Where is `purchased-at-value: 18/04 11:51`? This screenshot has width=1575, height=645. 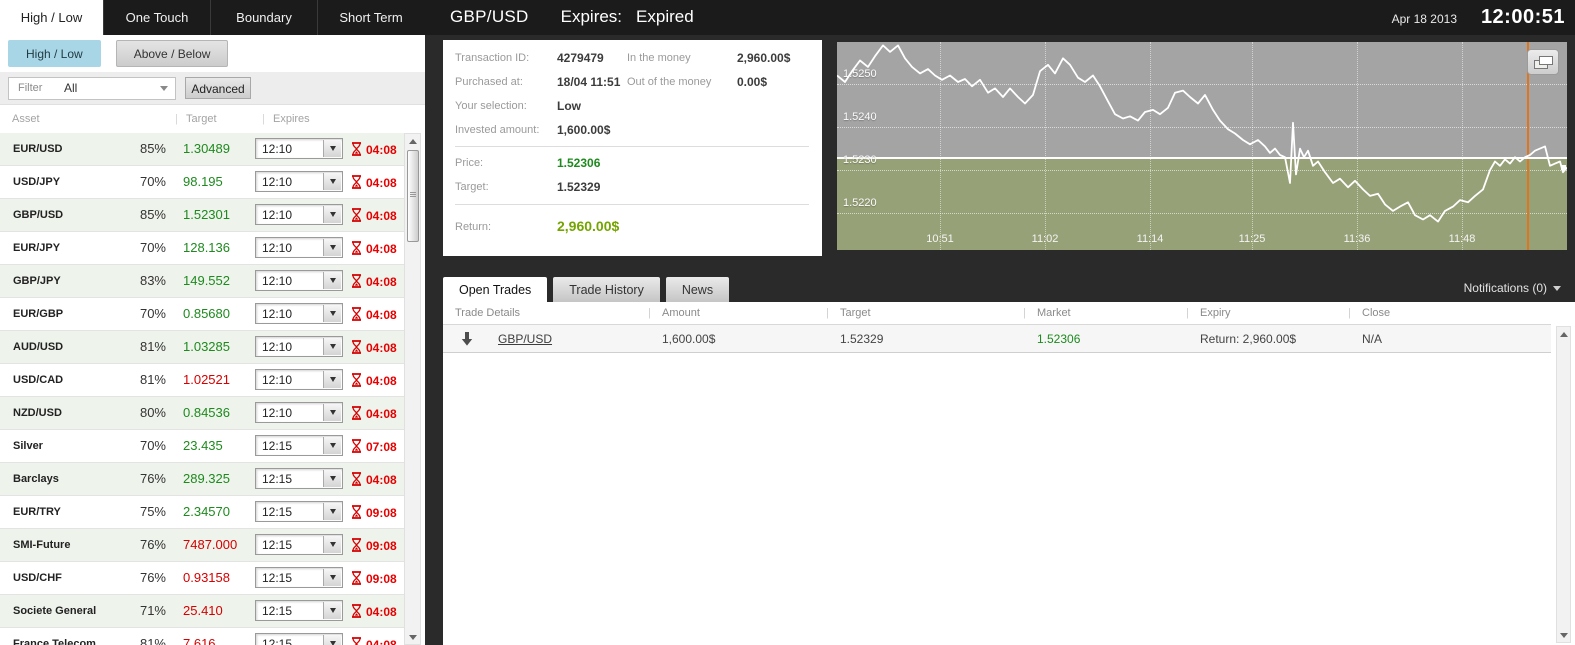
purchased-at-value: 18/04 11:51 is located at coordinates (589, 82).